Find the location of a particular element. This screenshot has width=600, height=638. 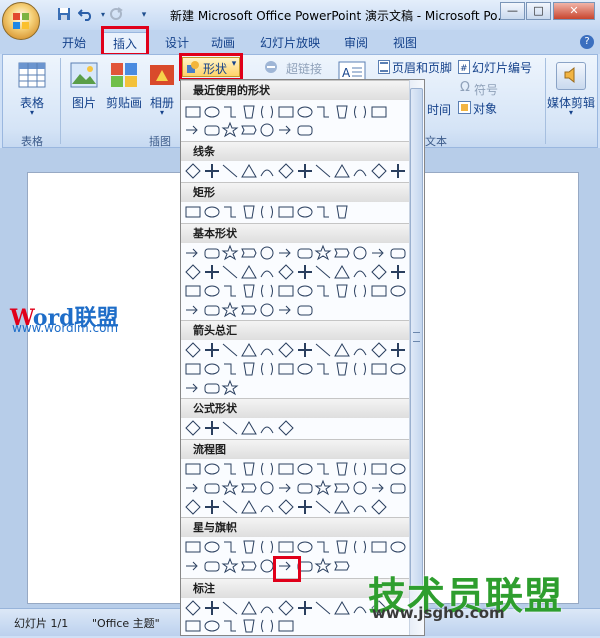

minimize-button: — is located at coordinates (512, 11).